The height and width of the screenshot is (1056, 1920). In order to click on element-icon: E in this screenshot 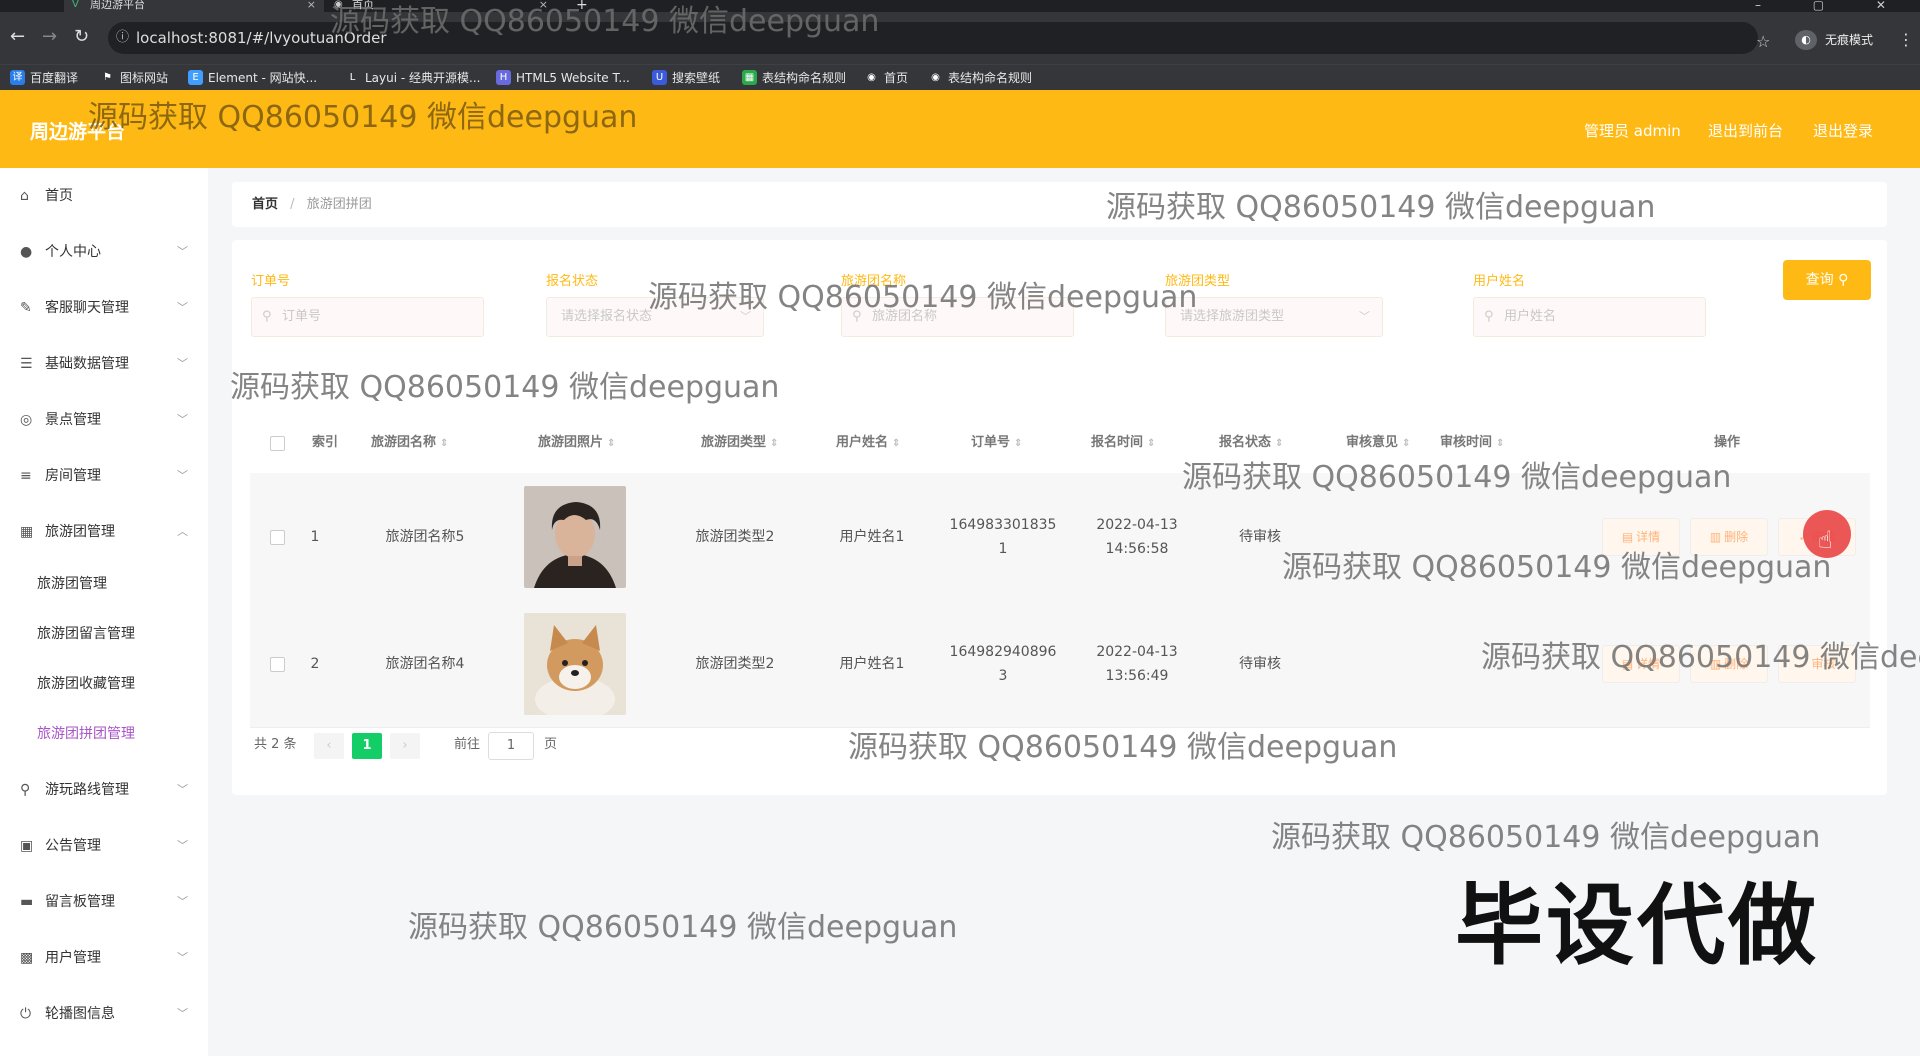, I will do `click(195, 77)`.